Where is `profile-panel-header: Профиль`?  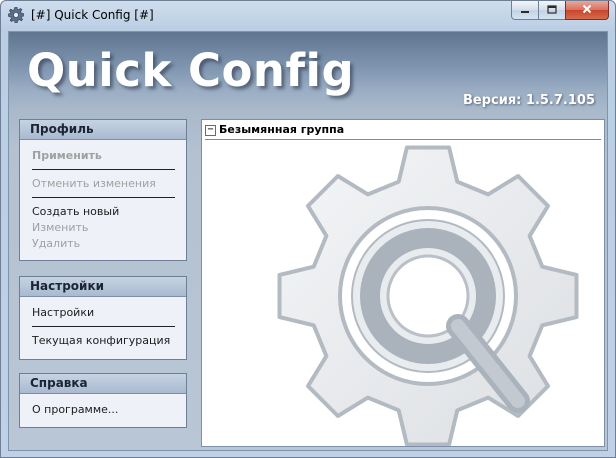 profile-panel-header: Профиль is located at coordinates (103, 130).